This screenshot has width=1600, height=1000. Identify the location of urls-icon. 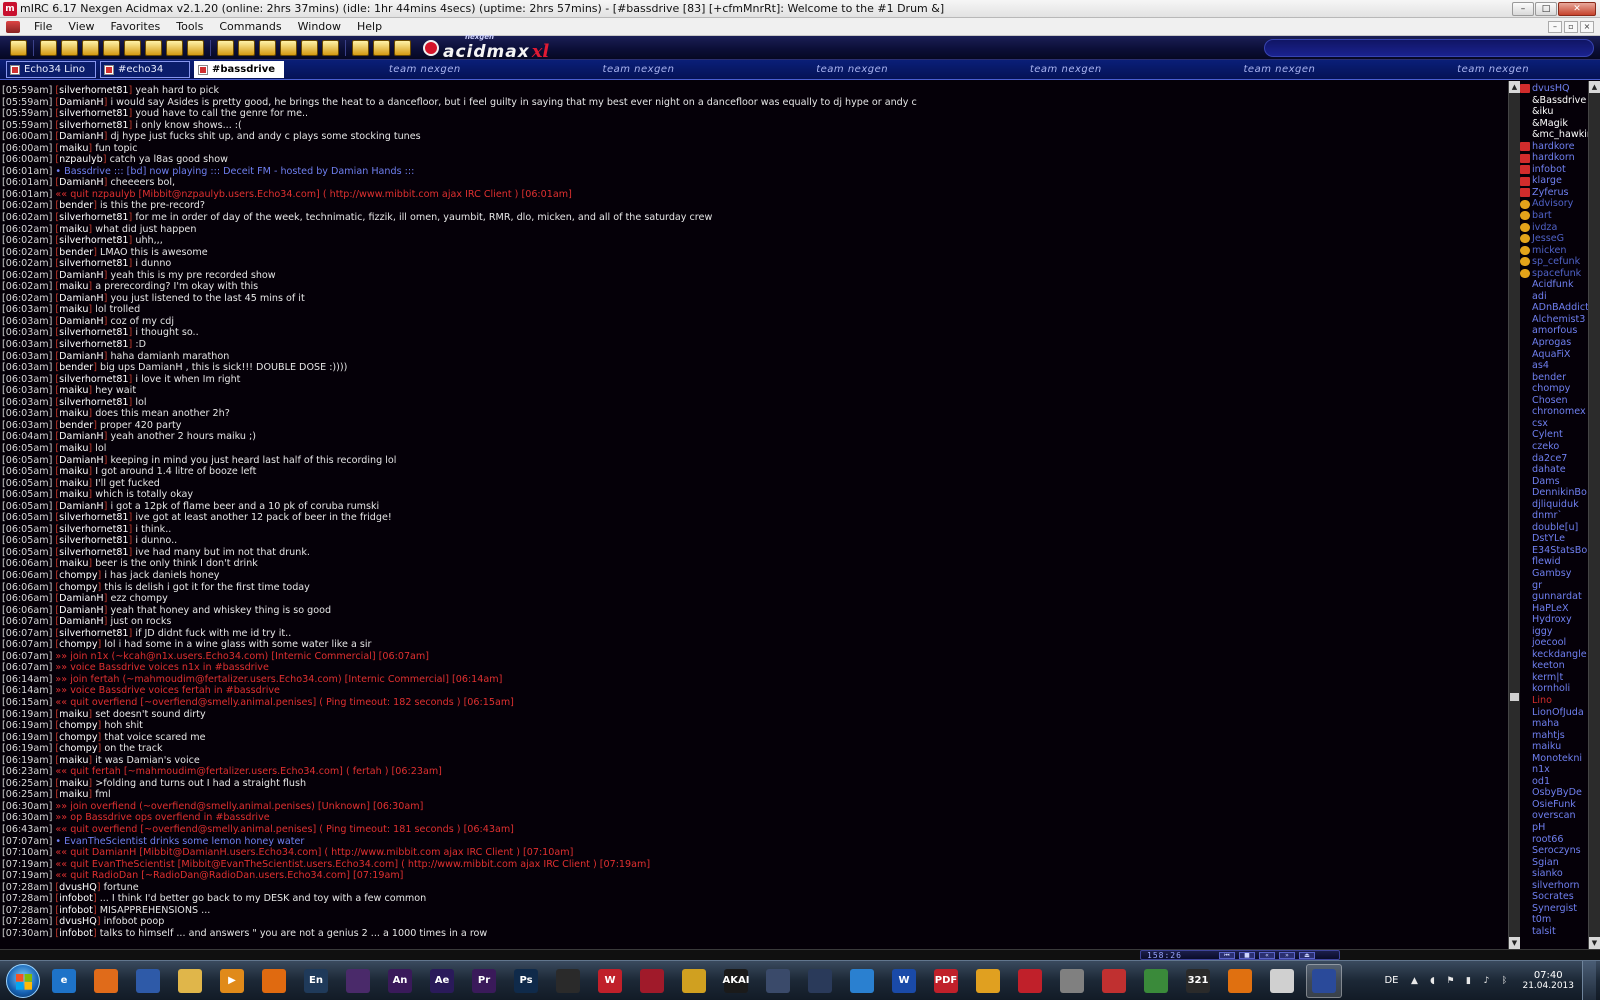
(246, 47).